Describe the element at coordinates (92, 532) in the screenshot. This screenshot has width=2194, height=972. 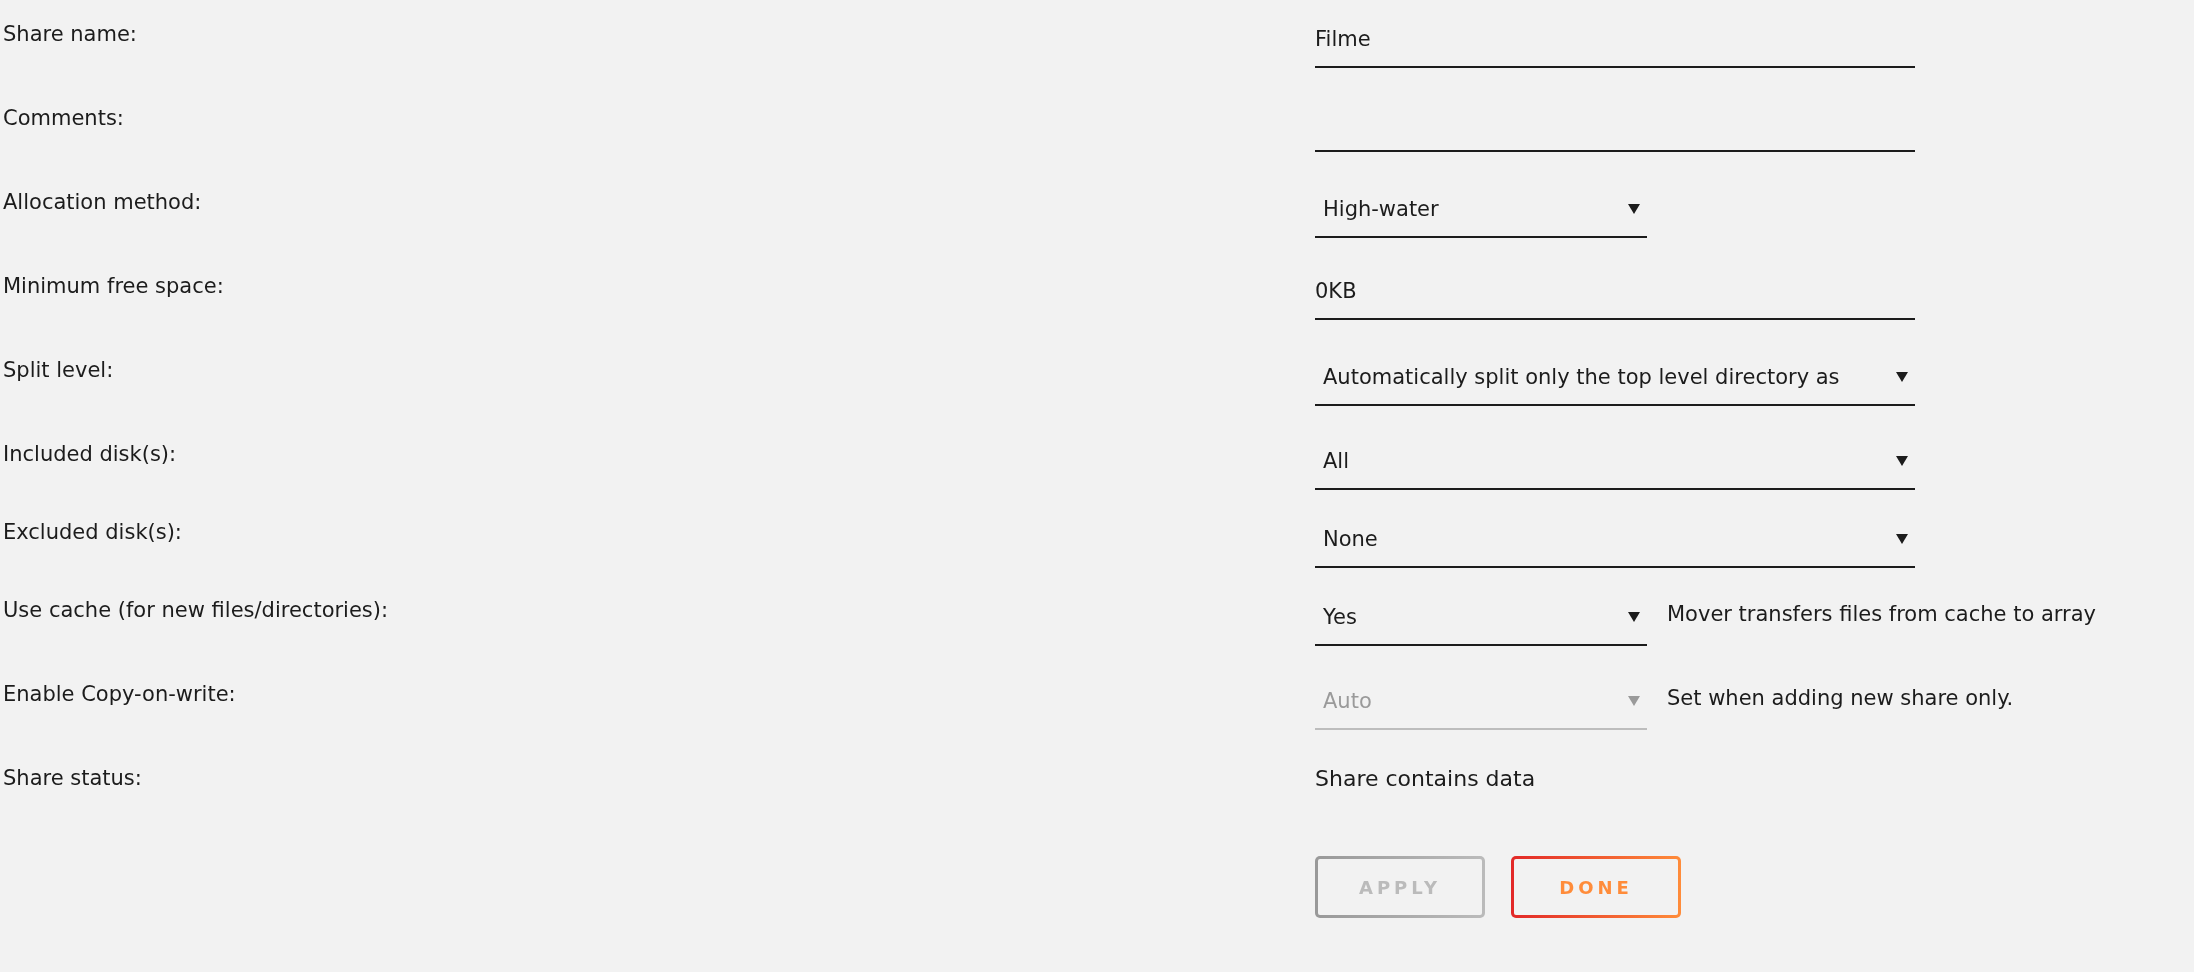
I see `field-label: Excluded disk(s):` at that location.